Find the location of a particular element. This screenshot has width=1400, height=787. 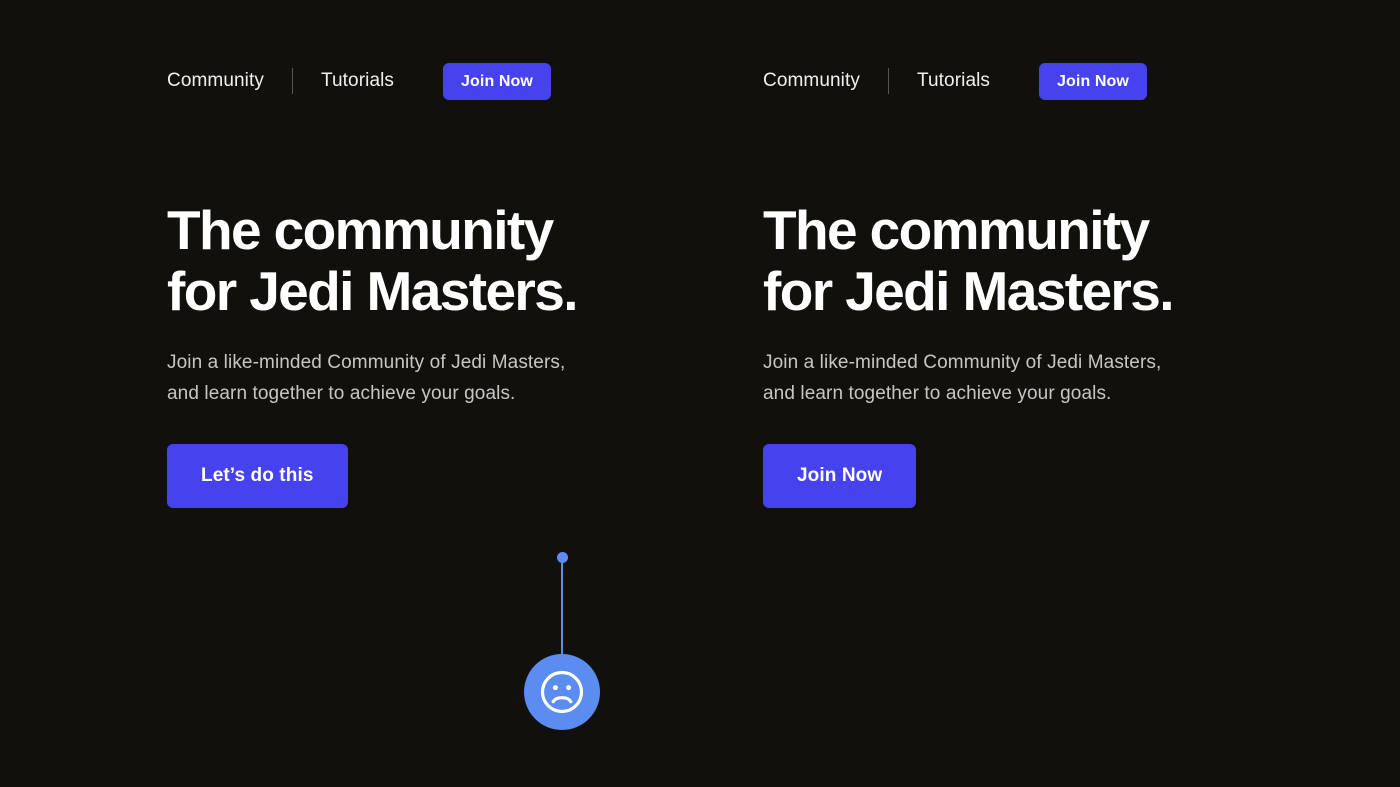

top-nav-a: Community Tutorials Join Now is located at coordinates (359, 81).